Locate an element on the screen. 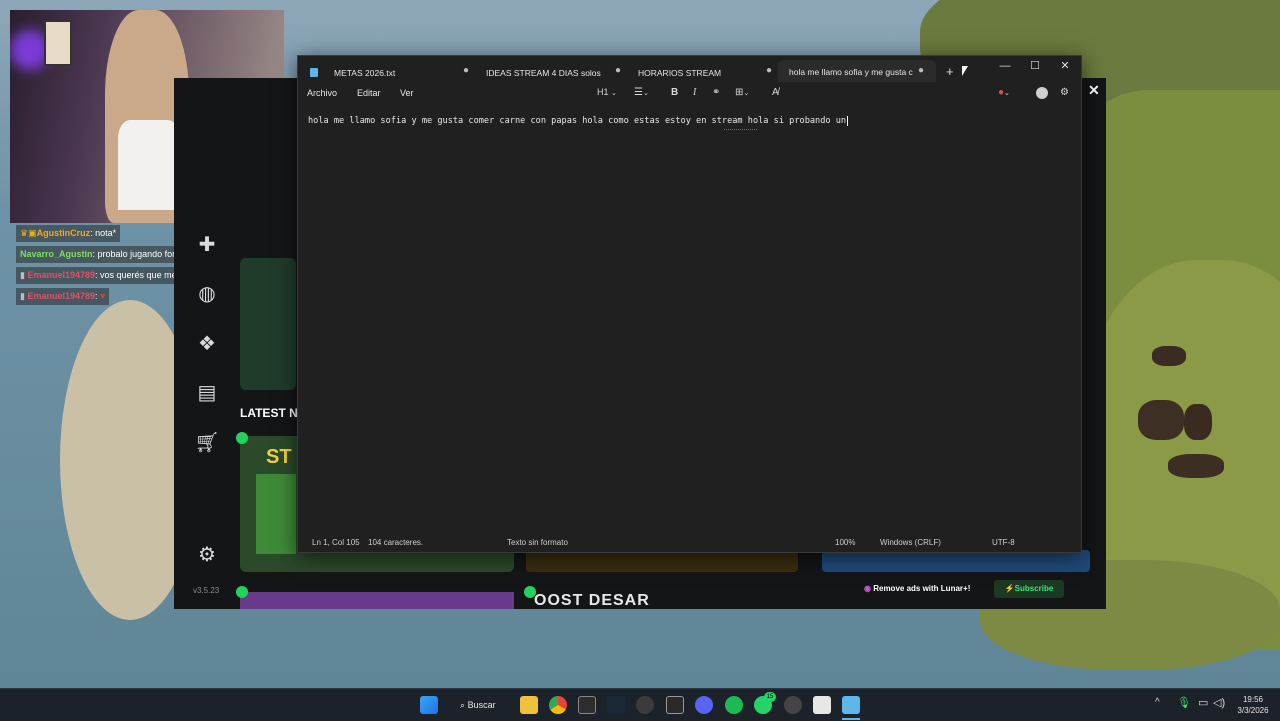  windows-start-icon is located at coordinates (429, 705).